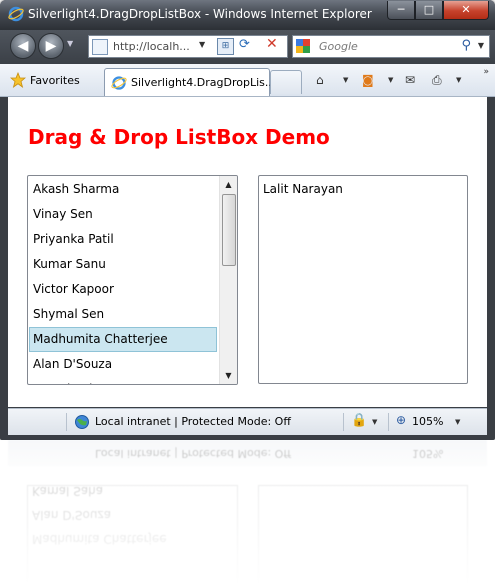 The width and height of the screenshot is (495, 586). What do you see at coordinates (286, 82) in the screenshot?
I see `new-tab-button` at bounding box center [286, 82].